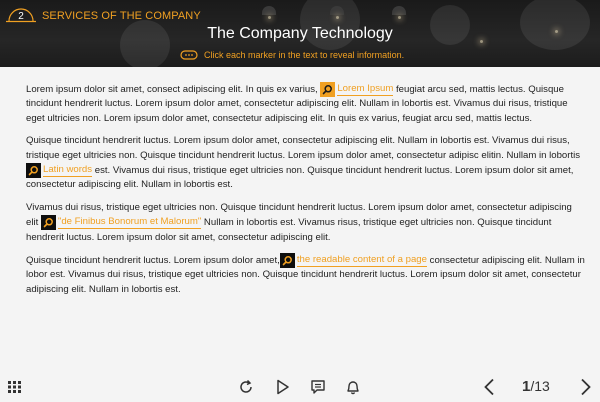 The width and height of the screenshot is (600, 402). I want to click on page-title: The Company Technology, so click(300, 33).